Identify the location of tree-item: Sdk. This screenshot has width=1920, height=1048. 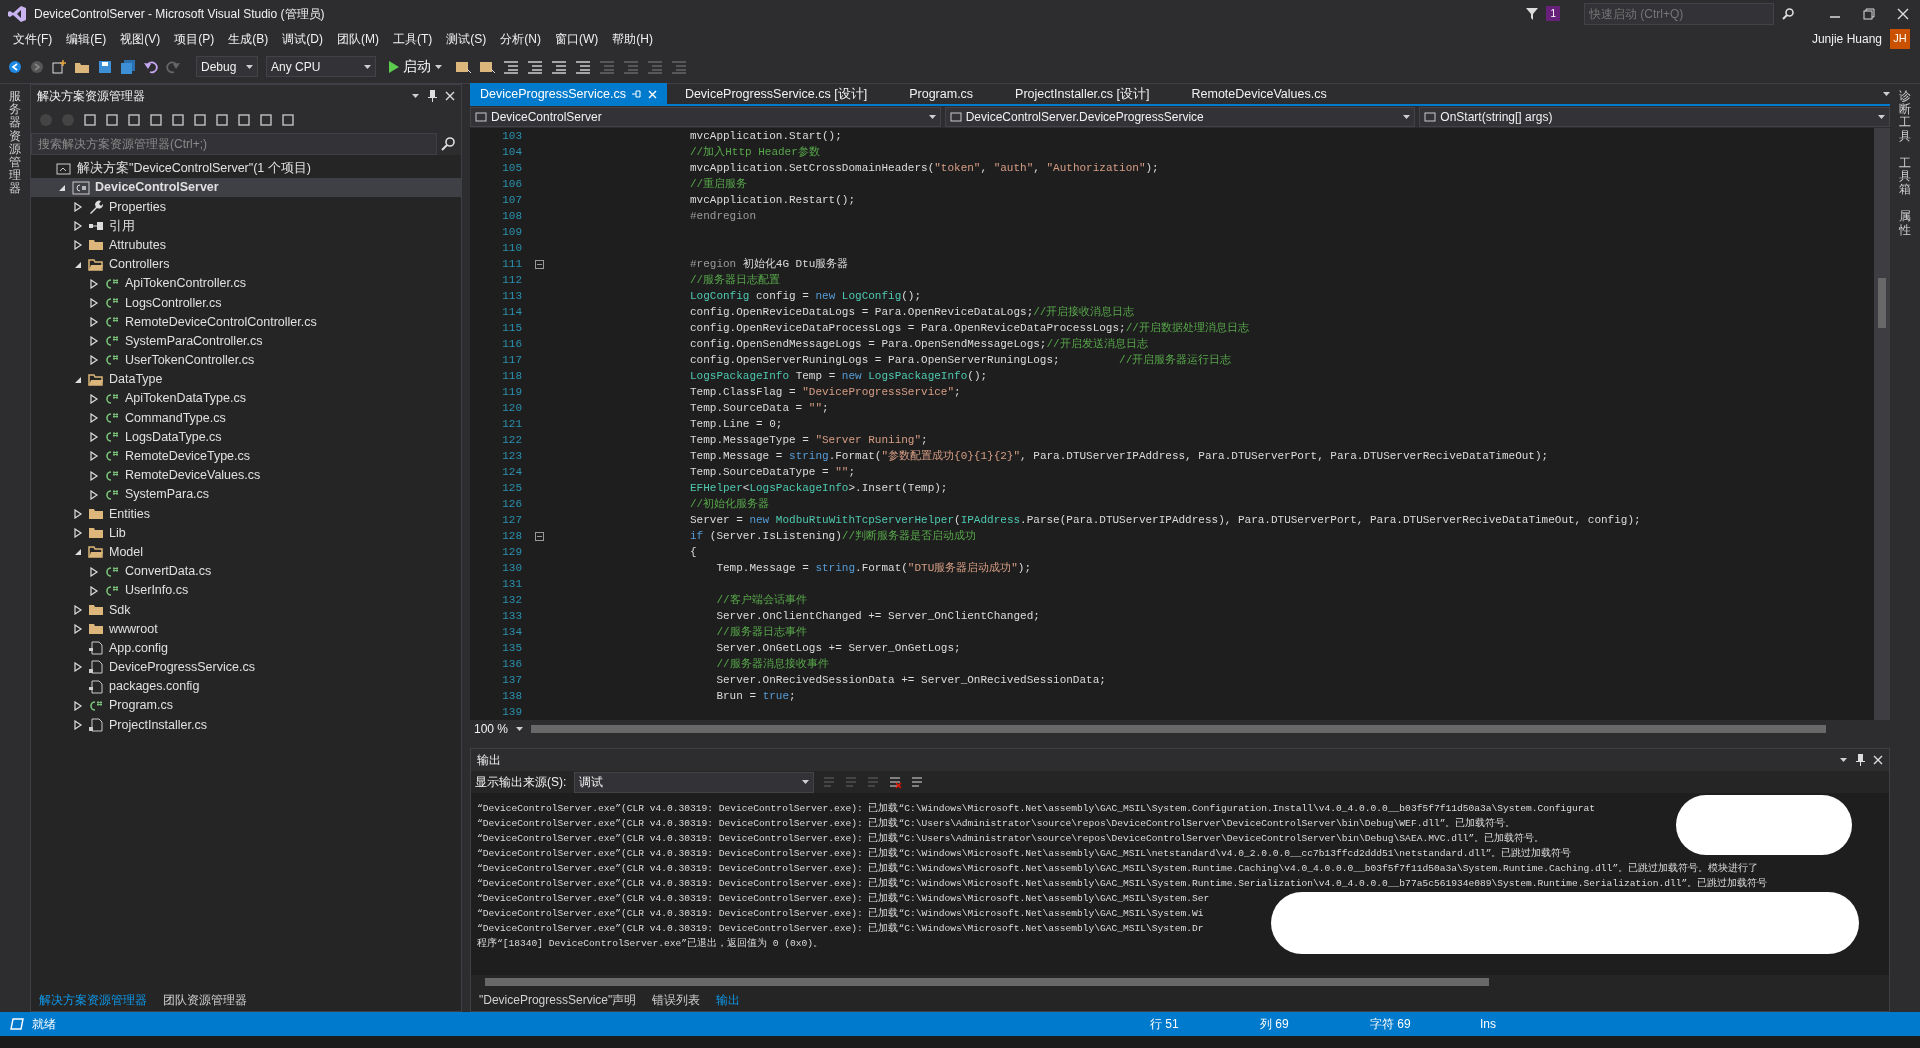
(246, 610).